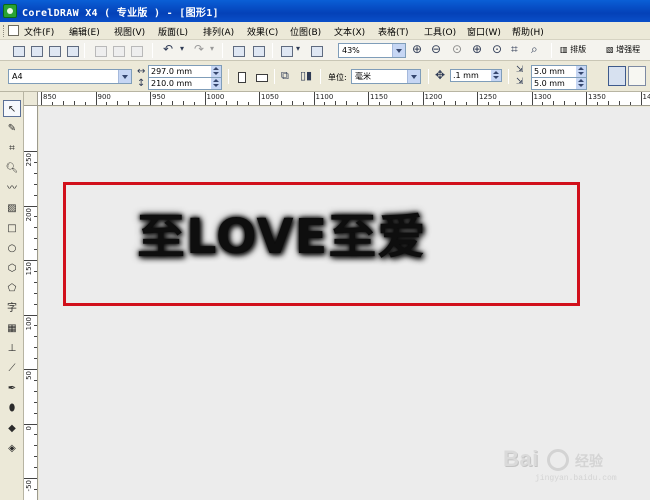 Image resolution: width=650 pixels, height=500 pixels. I want to click on app-launcher-icon, so click(286, 50).